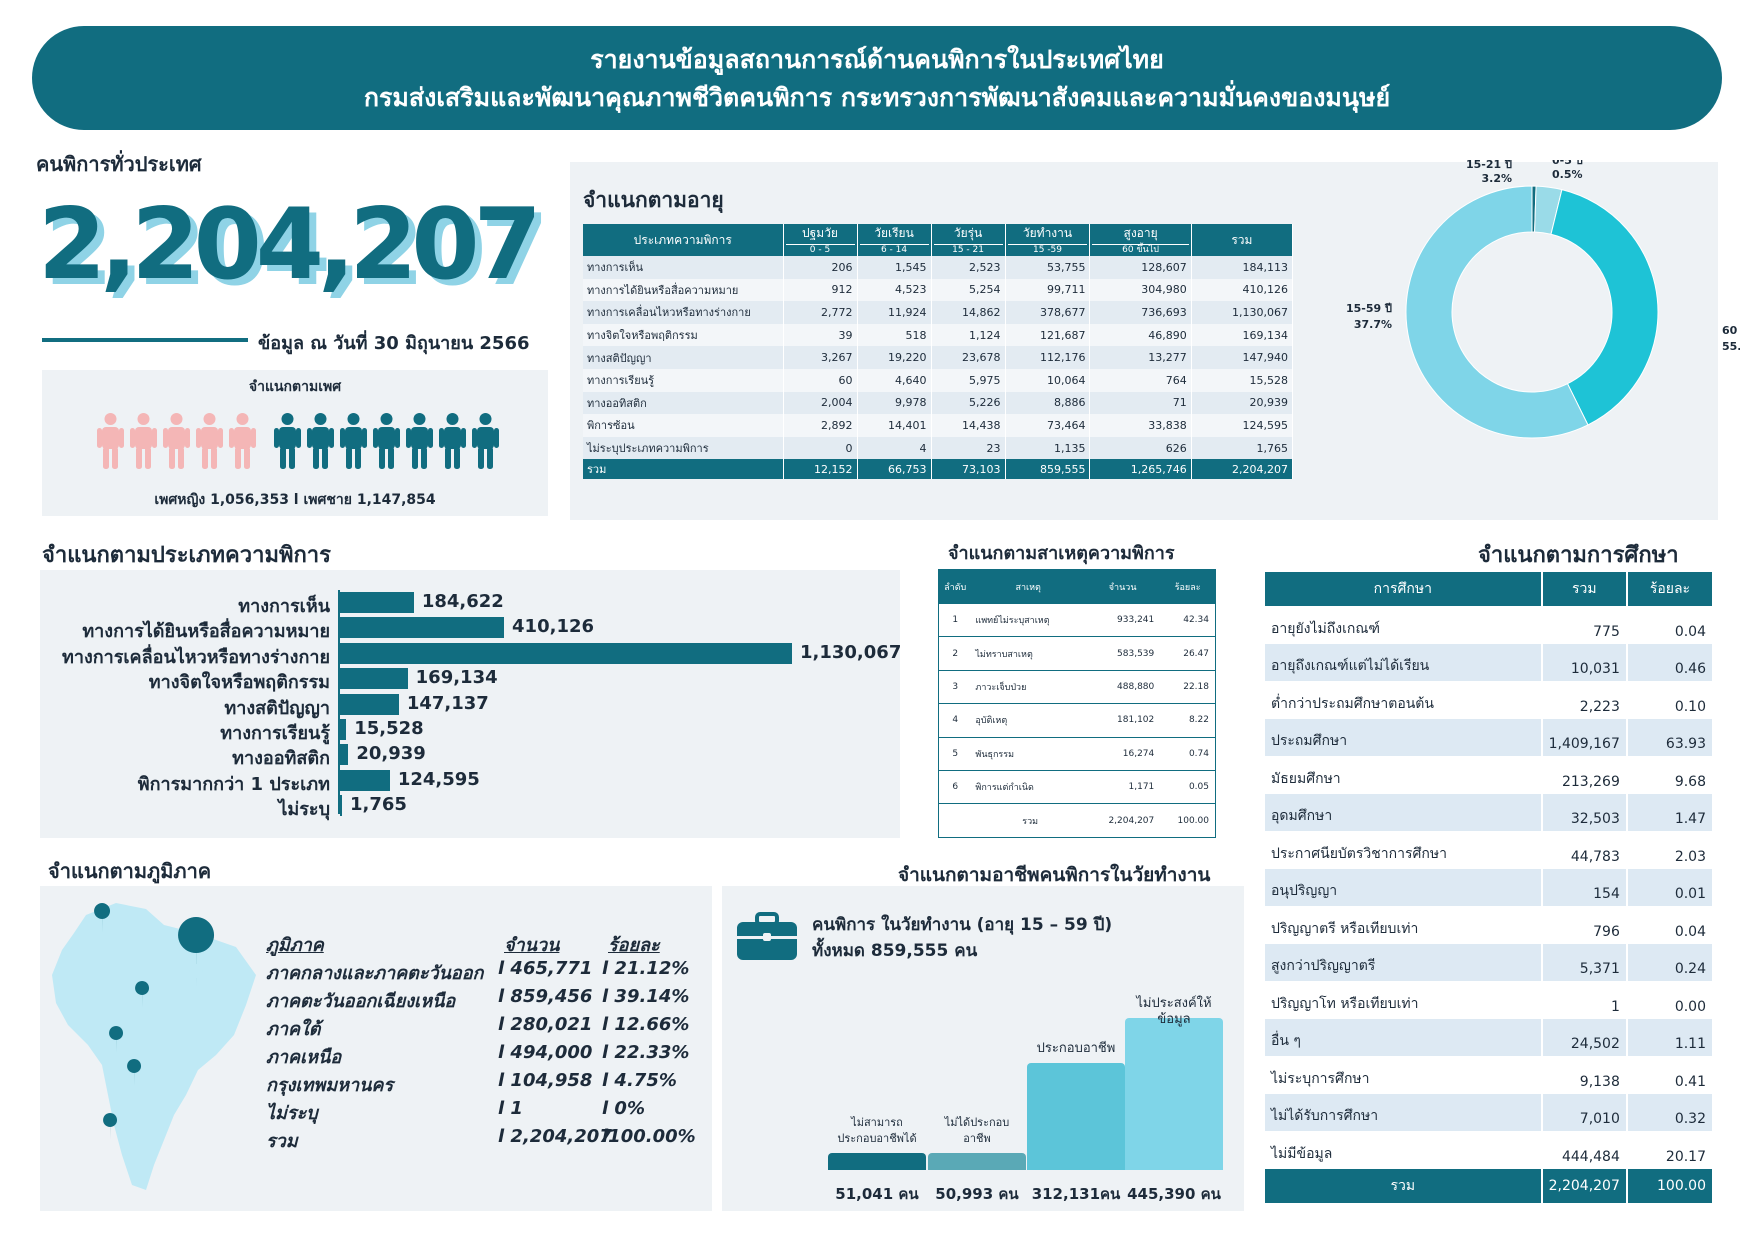 This screenshot has height=1255, width=1753. I want to click on cause-table-row: 2 ไม่ทราบสาเหตุ 583,539 26.47, so click(1077, 653).